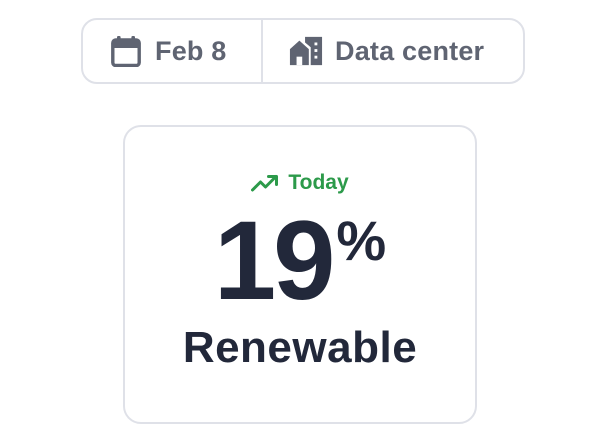 The width and height of the screenshot is (600, 443). I want to click on filter-bar: Feb 8 Data center, so click(303, 51).